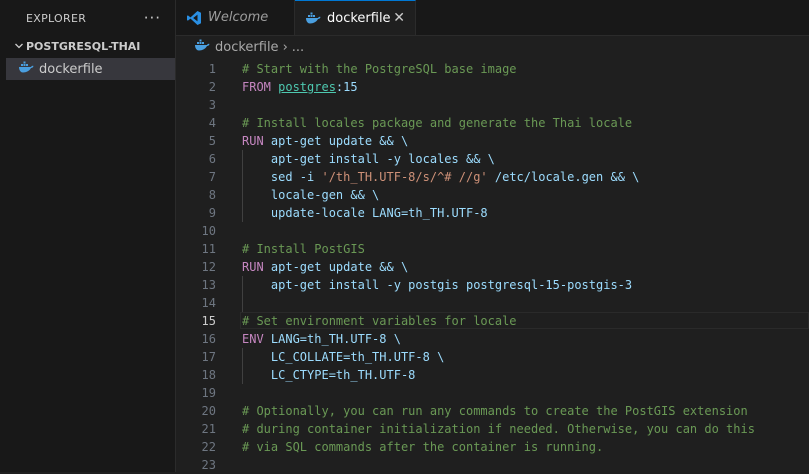 Image resolution: width=809 pixels, height=474 pixels. What do you see at coordinates (492, 393) in the screenshot?
I see `code-line: 19` at bounding box center [492, 393].